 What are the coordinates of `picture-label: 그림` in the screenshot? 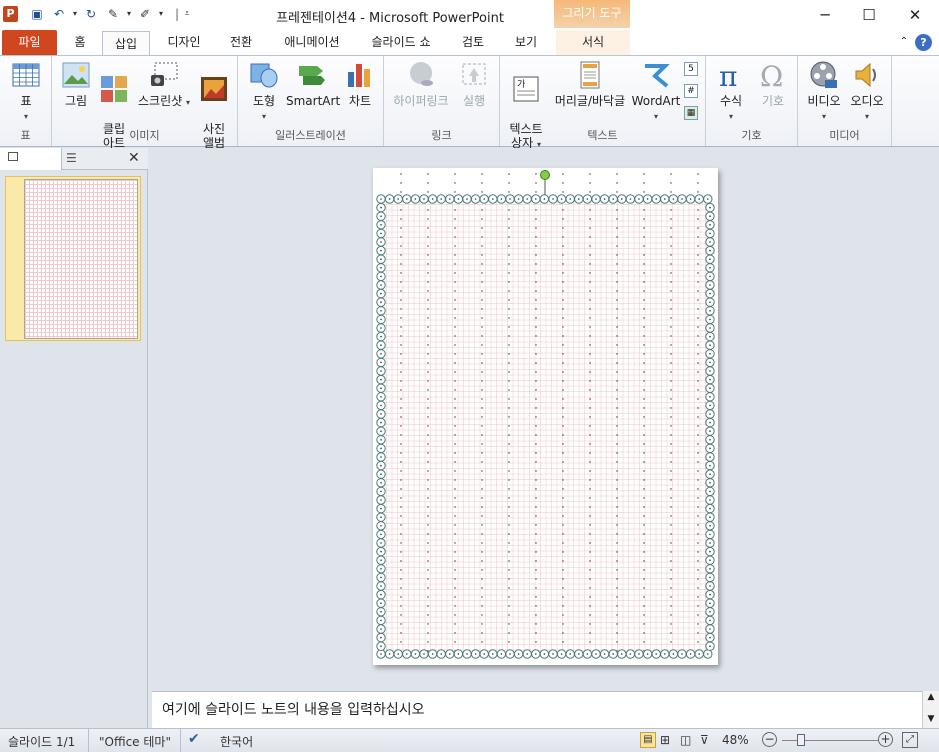 It's located at (76, 101).